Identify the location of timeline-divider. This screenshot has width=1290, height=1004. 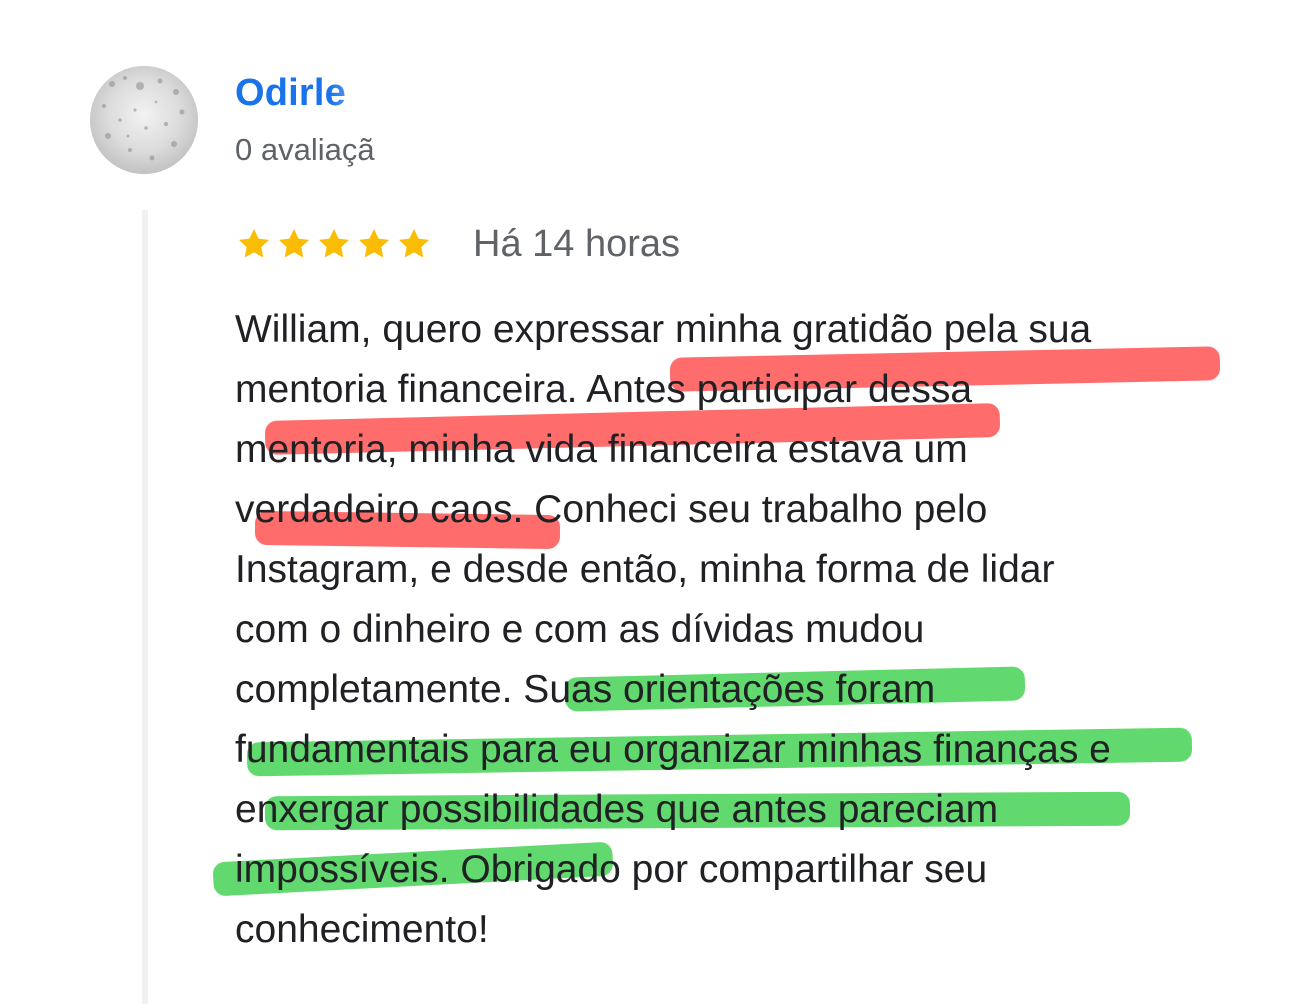
(145, 607).